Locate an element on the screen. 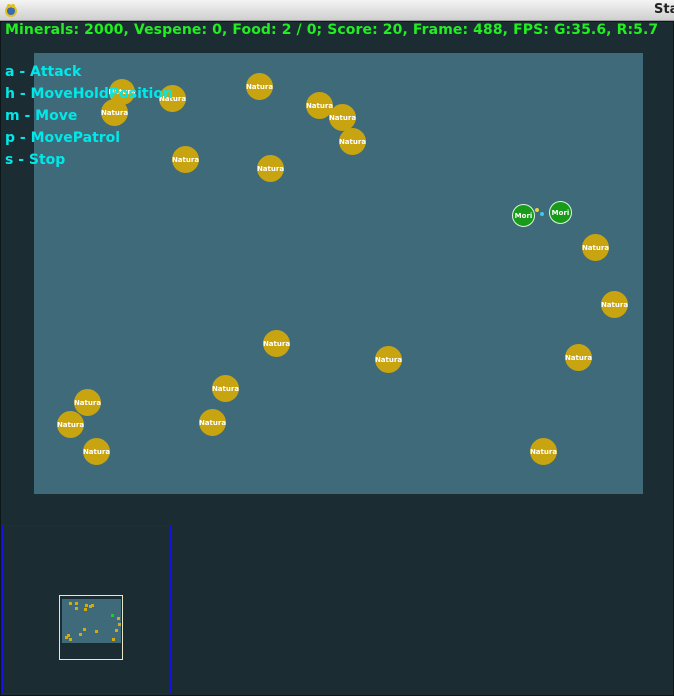 The height and width of the screenshot is (696, 674). pygame-snake-icon is located at coordinates (11, 10).